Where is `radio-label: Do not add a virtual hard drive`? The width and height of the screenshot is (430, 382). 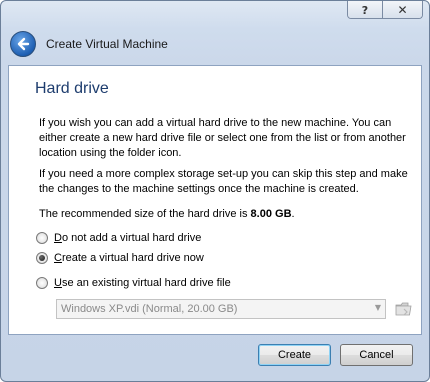 radio-label: Do not add a virtual hard drive is located at coordinates (128, 238).